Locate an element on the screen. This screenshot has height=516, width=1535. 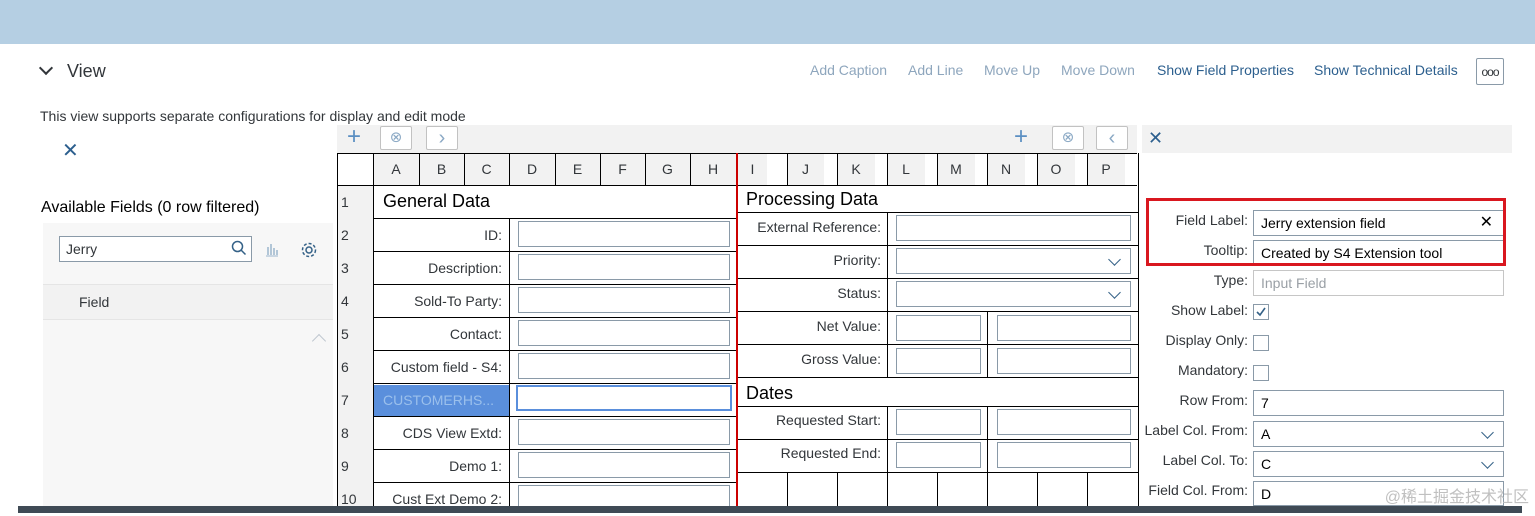
field-col-from-prop-label: Field Col. From: is located at coordinates (1198, 490).